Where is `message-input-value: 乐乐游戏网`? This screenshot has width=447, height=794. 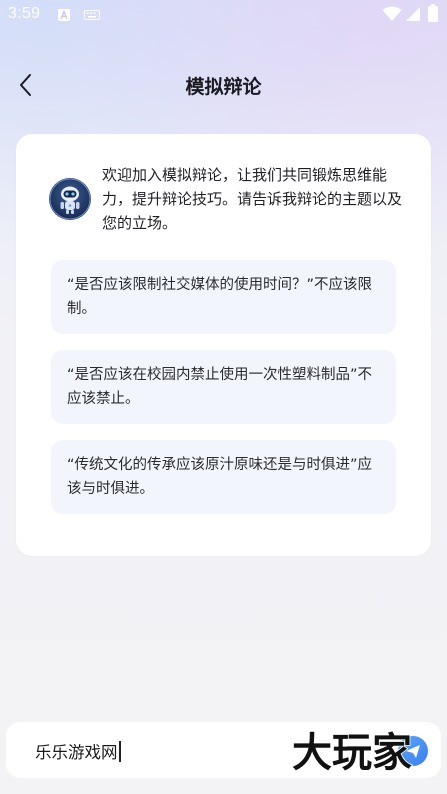
message-input-value: 乐乐游戏网 is located at coordinates (76, 752).